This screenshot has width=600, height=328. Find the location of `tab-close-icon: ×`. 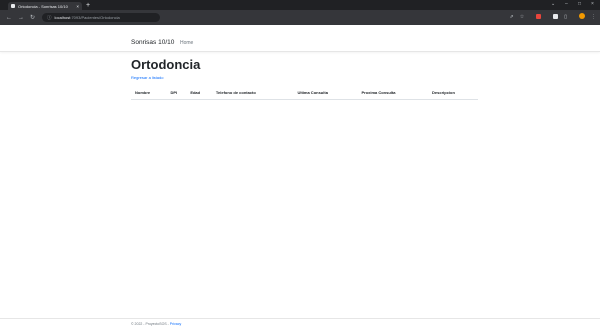

tab-close-icon: × is located at coordinates (77, 6).